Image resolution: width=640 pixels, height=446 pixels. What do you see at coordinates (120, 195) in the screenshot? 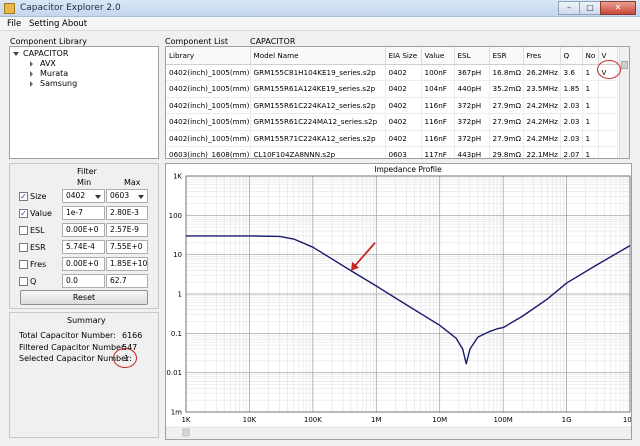
I see `field-value: 0603` at bounding box center [120, 195].